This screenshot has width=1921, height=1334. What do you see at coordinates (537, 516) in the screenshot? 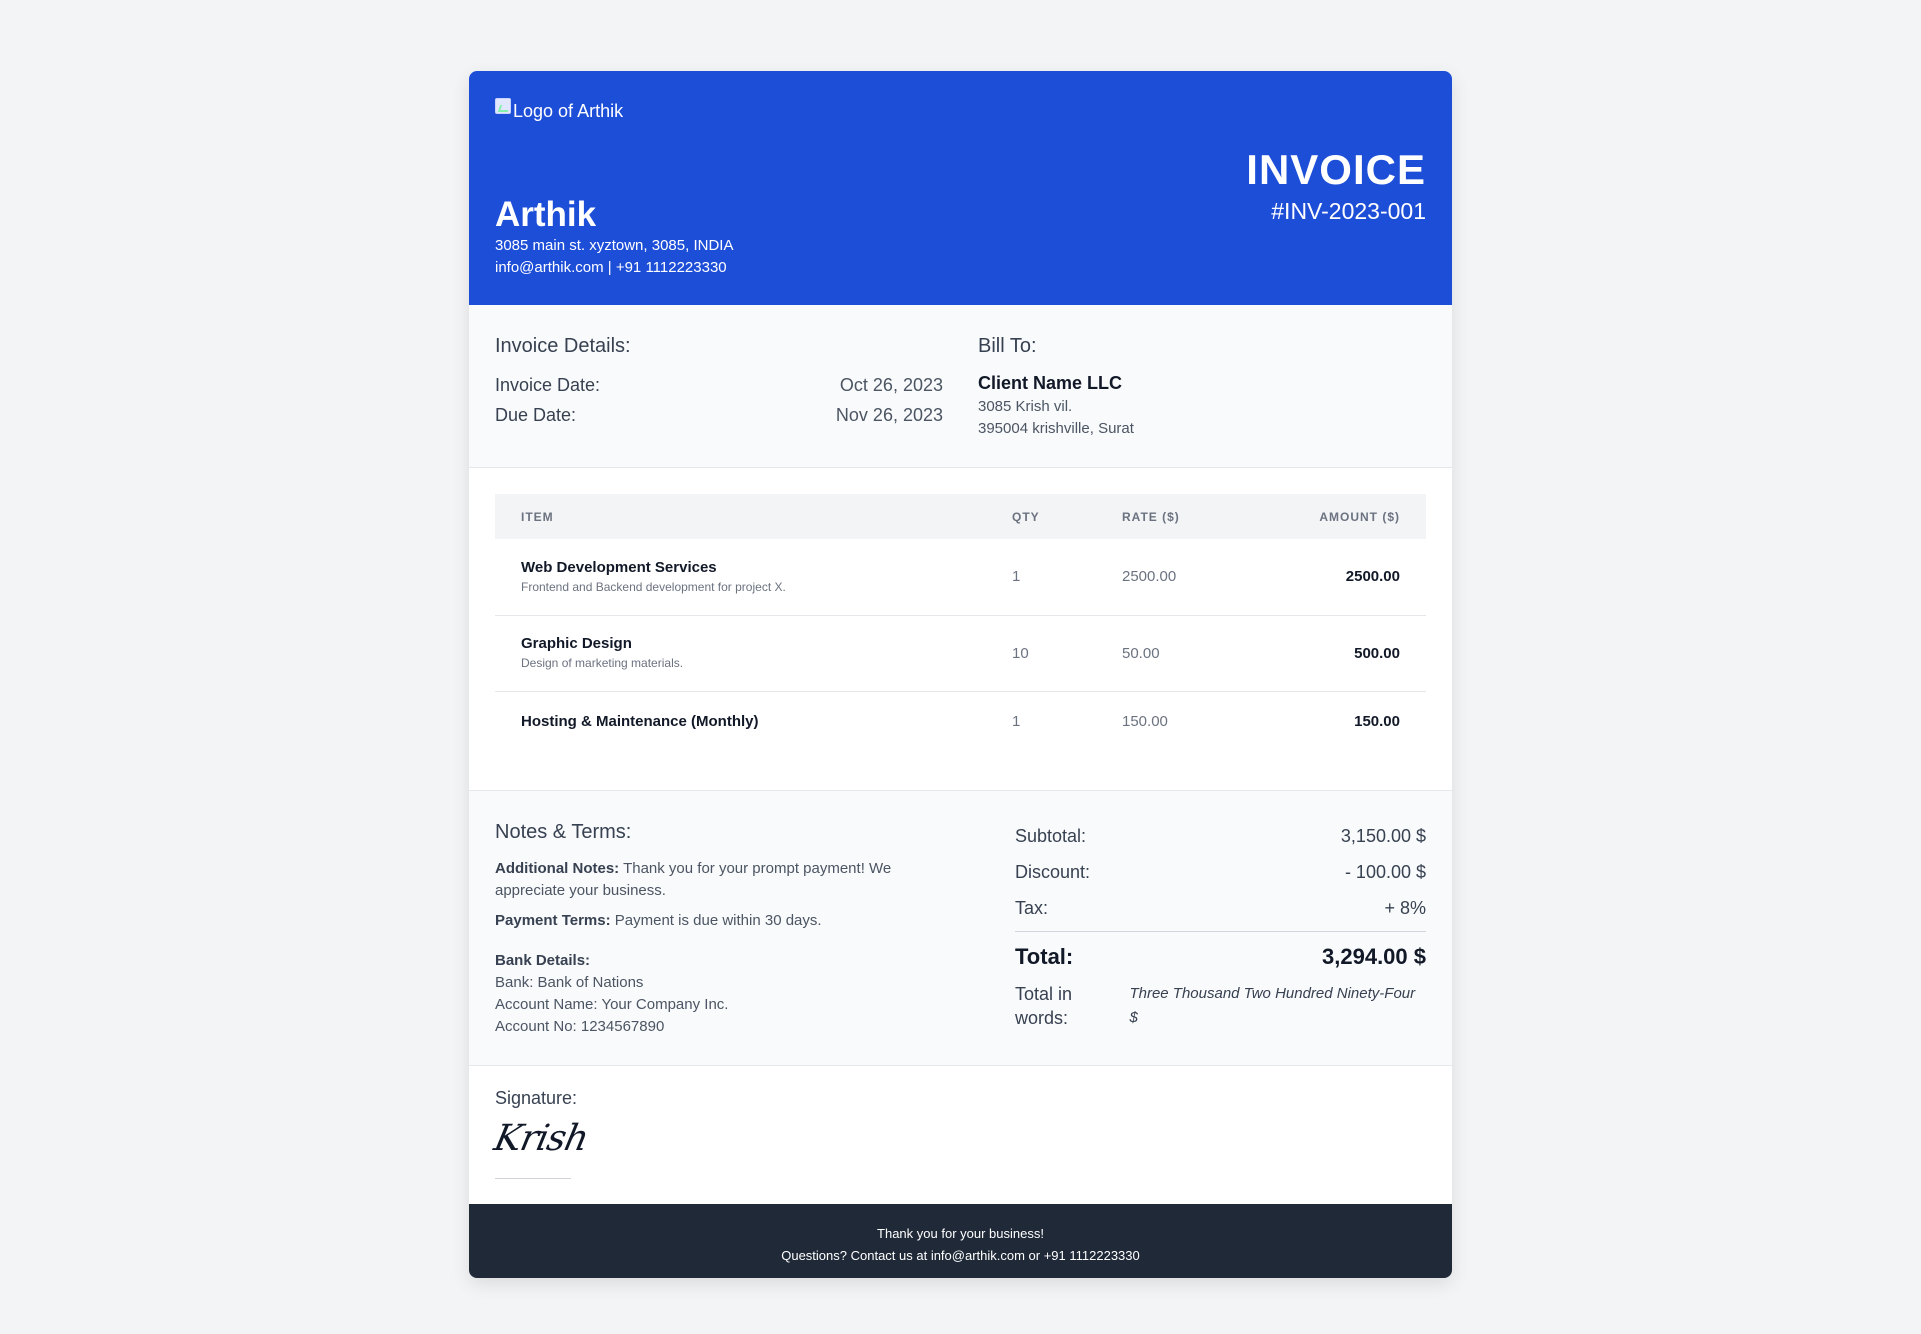
I see `column-header-item: ITEM` at bounding box center [537, 516].